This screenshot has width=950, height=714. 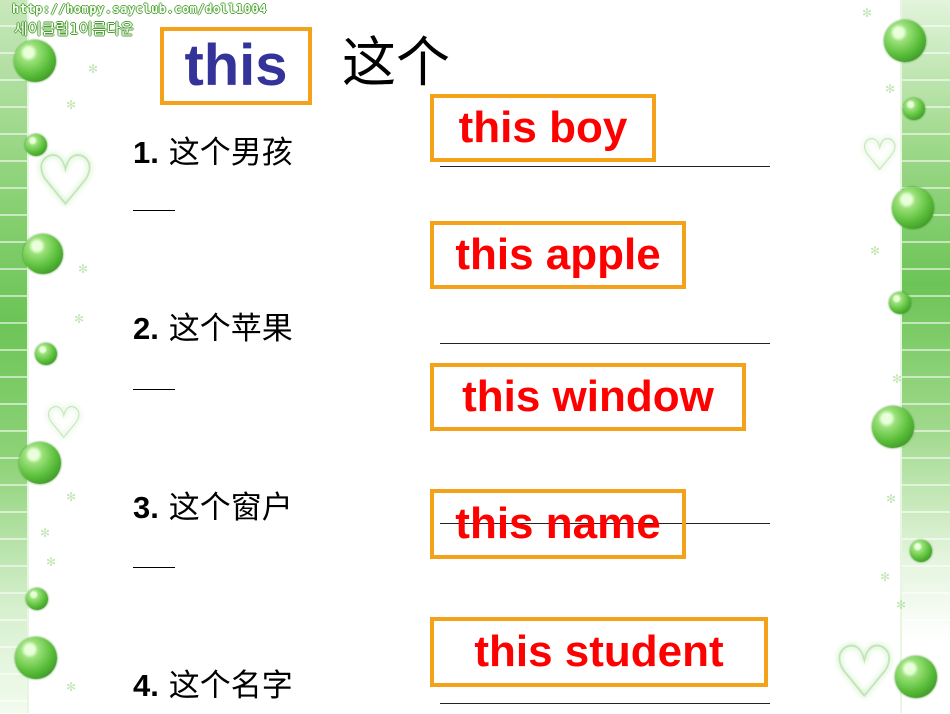 What do you see at coordinates (74, 29) in the screenshot?
I see `watermark-korean: 세이클럽1이름다운` at bounding box center [74, 29].